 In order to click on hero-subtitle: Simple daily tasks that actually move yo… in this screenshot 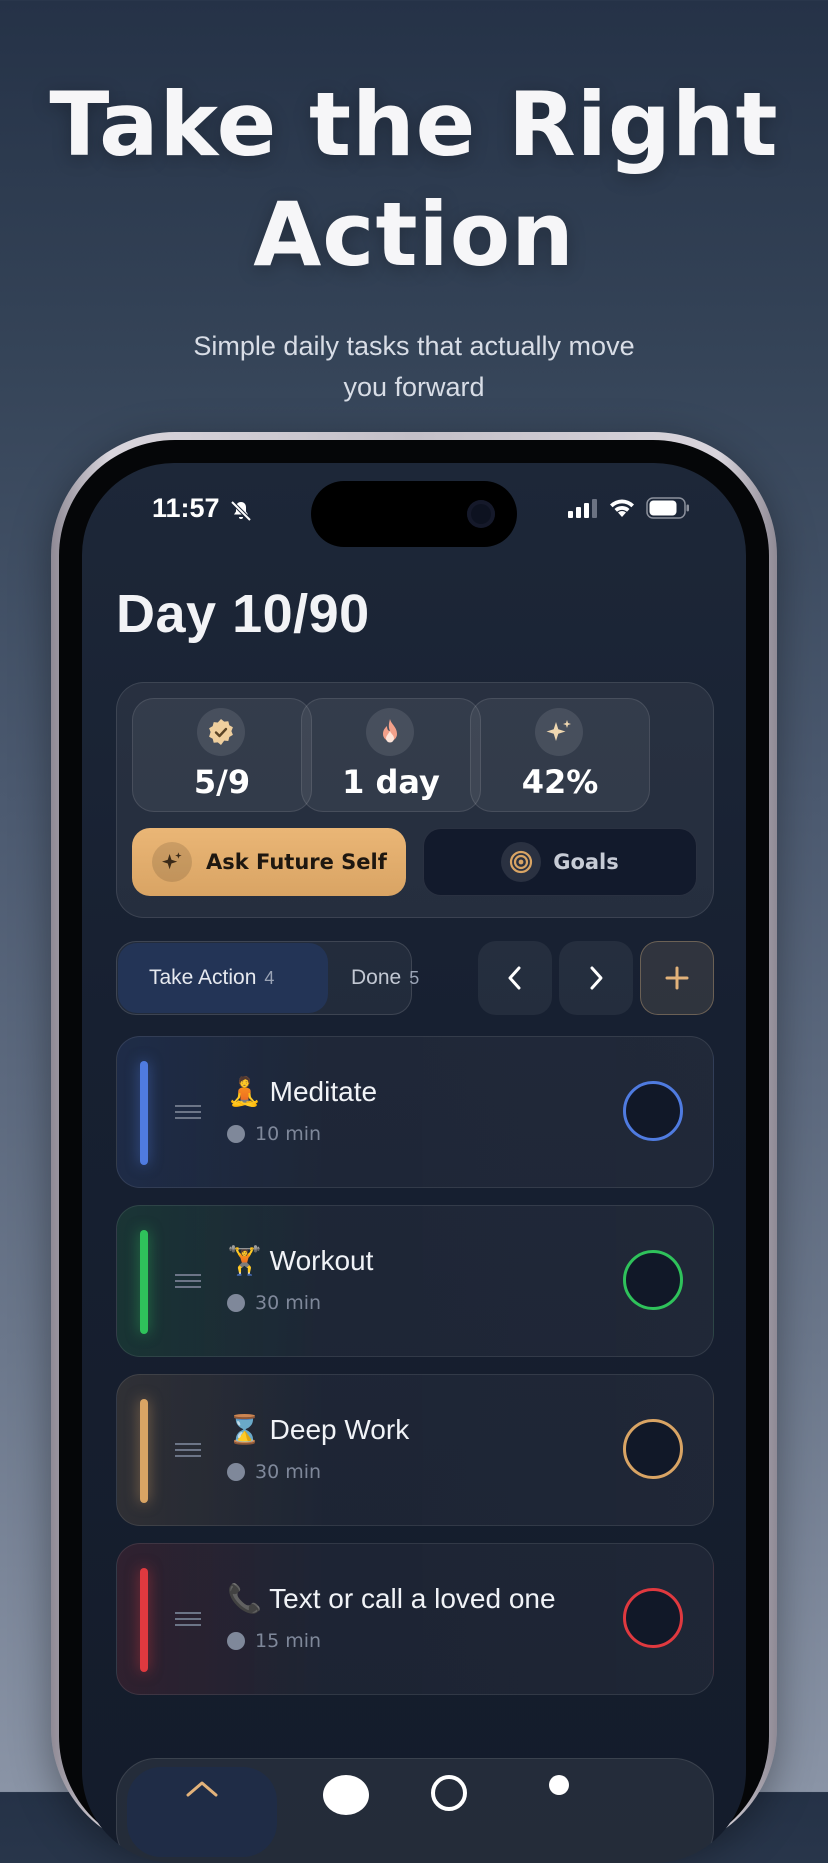, I will do `click(414, 367)`.